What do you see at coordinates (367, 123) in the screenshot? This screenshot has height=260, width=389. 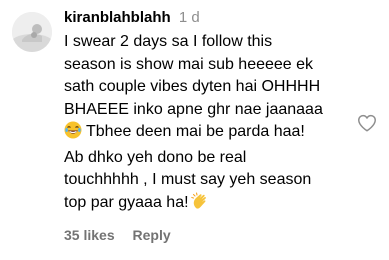 I see `heart-icon` at bounding box center [367, 123].